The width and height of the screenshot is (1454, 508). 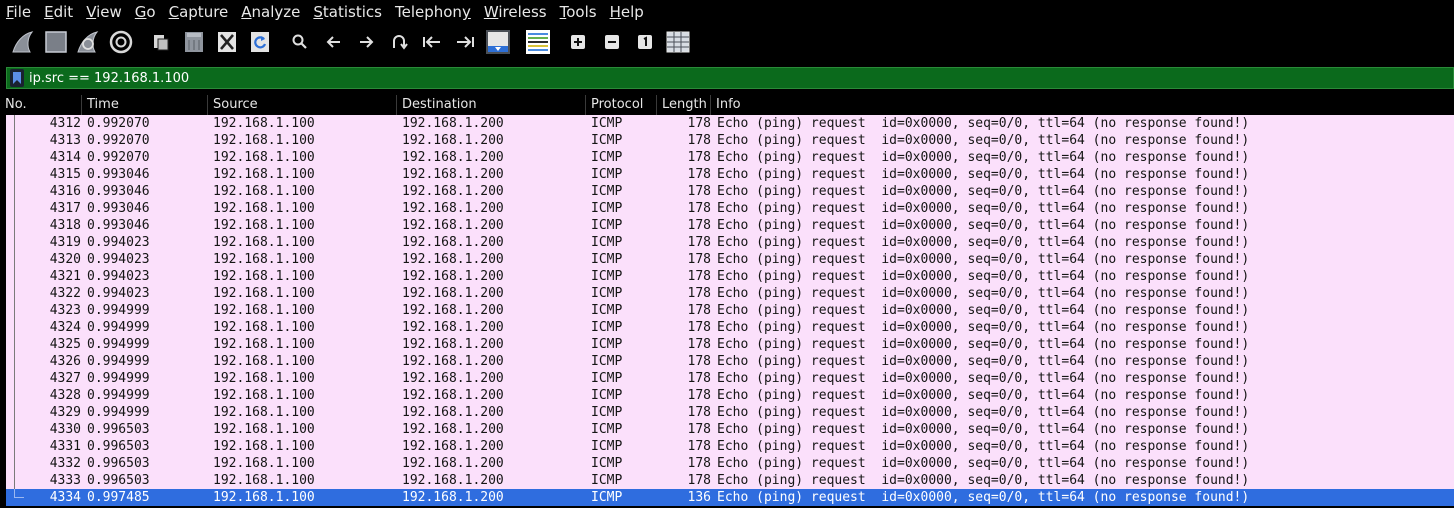 I want to click on next-packet-icon, so click(x=465, y=42).